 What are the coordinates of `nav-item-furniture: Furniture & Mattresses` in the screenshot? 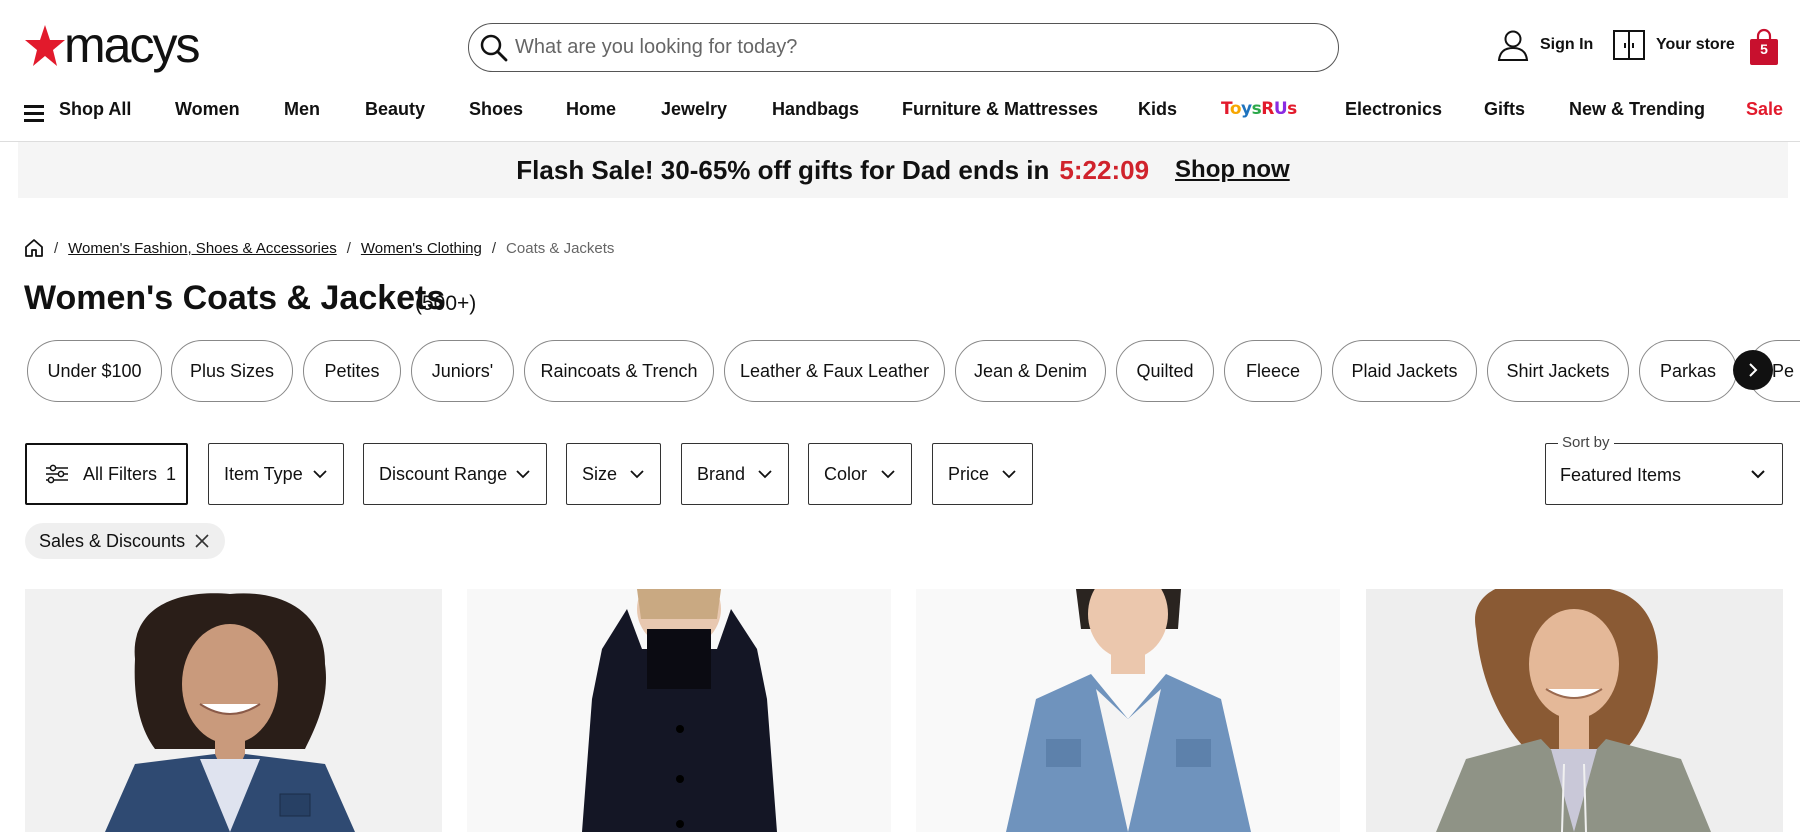 It's located at (1000, 109).